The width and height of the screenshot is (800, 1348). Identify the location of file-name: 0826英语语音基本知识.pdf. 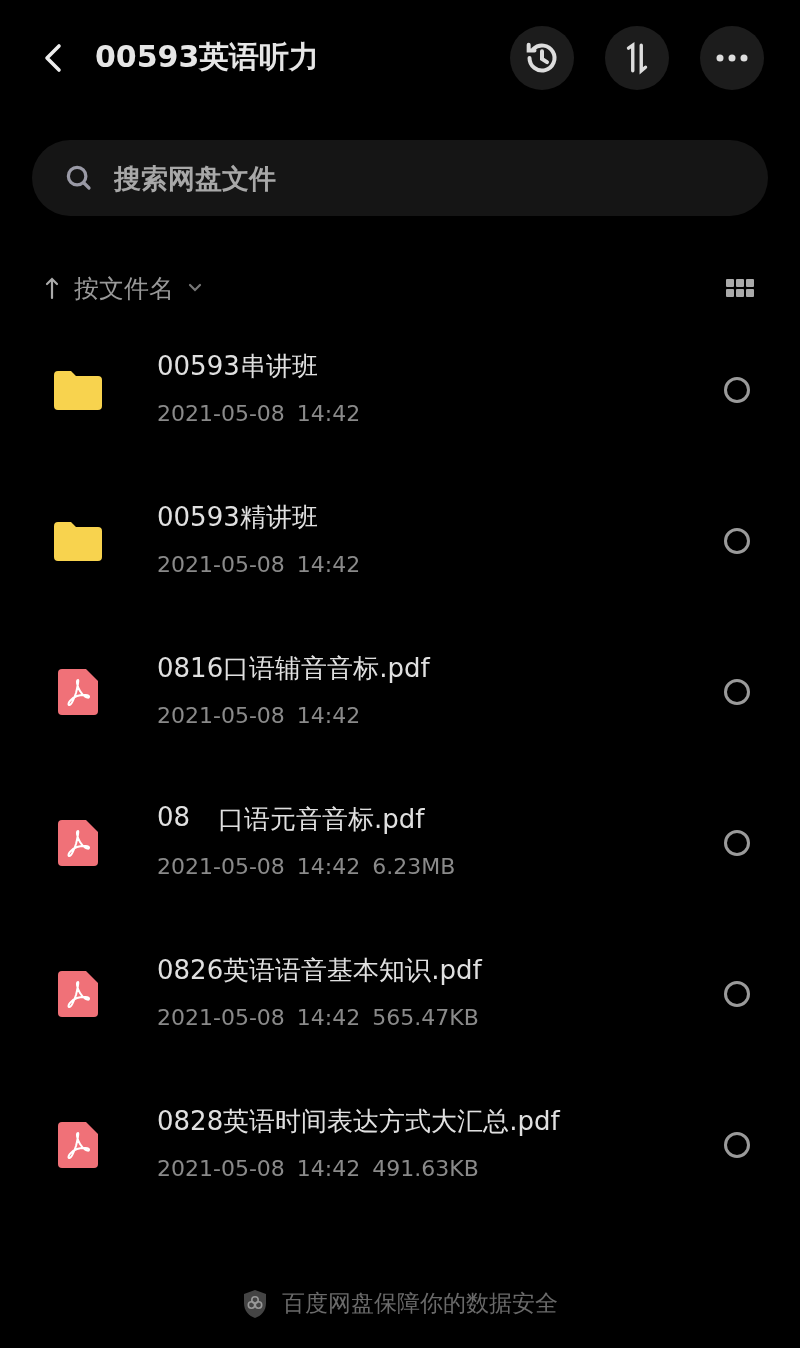
(319, 970).